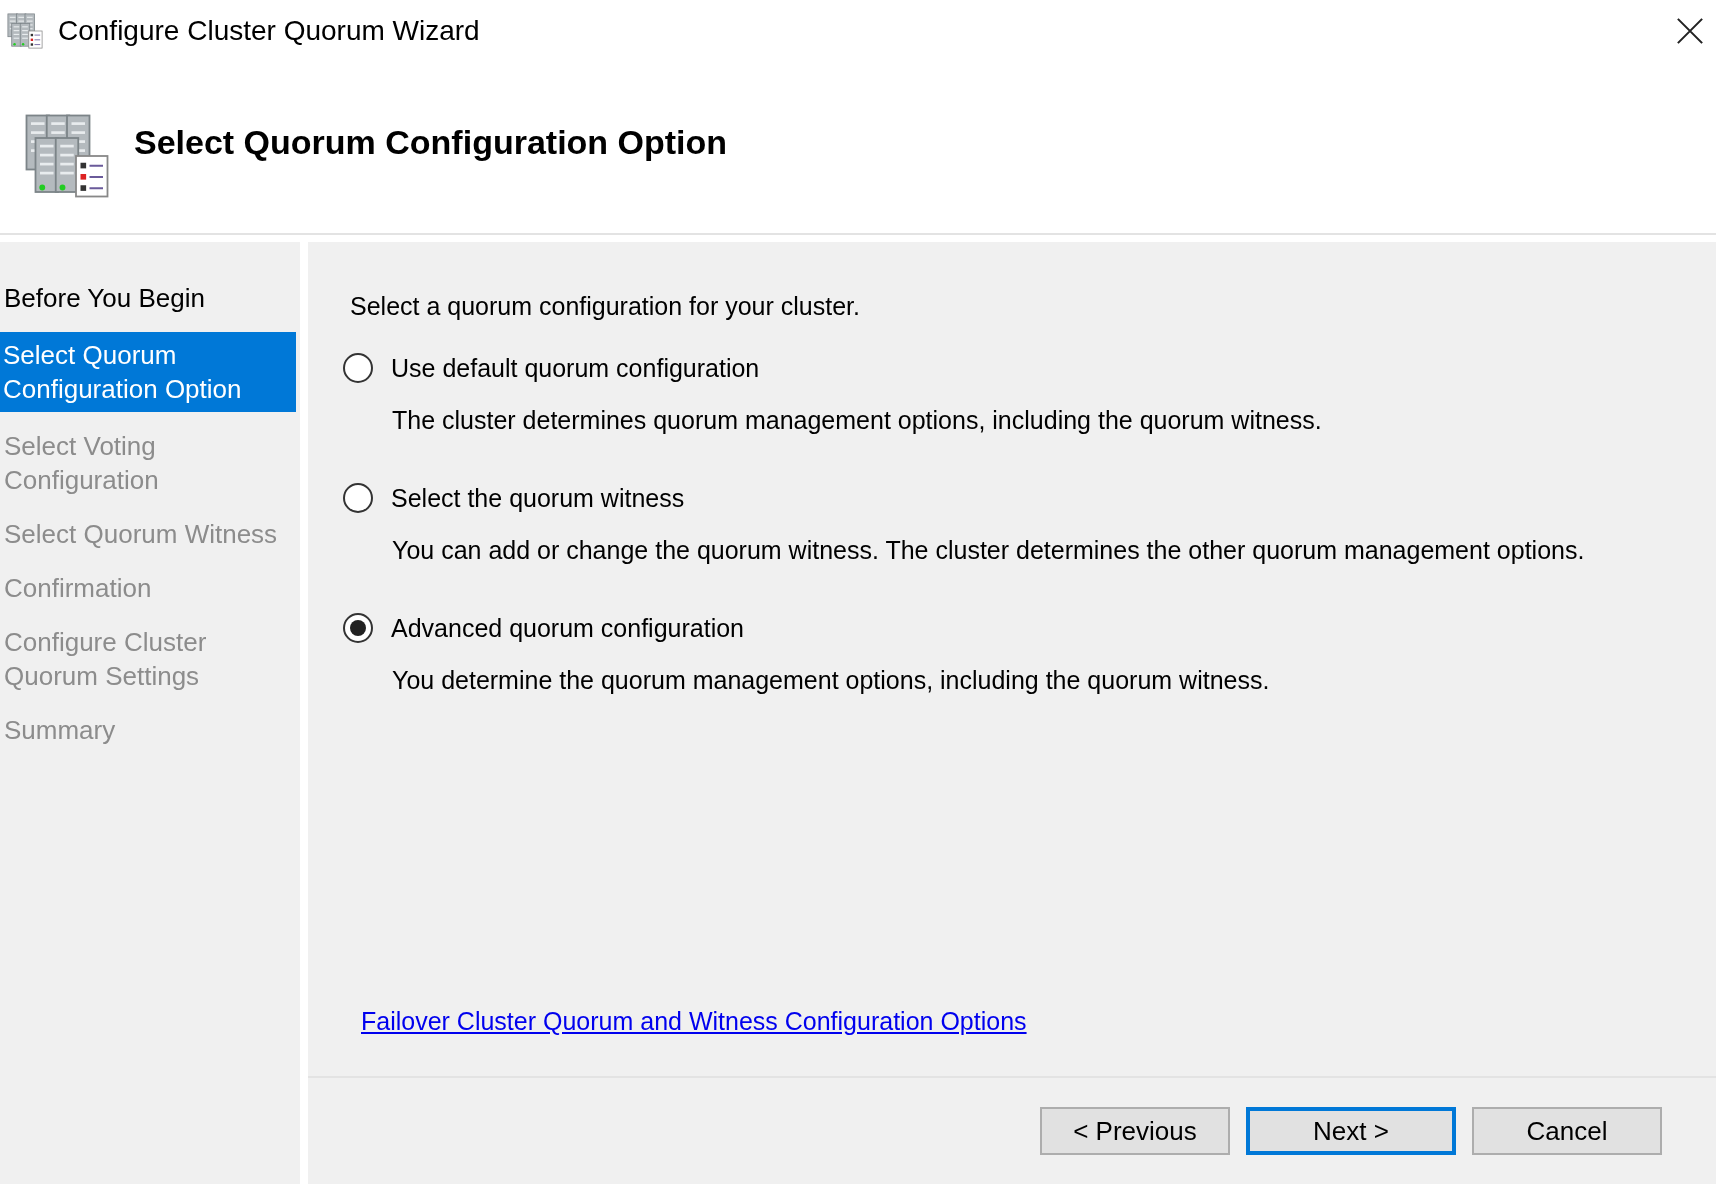  What do you see at coordinates (148, 298) in the screenshot?
I see `step-item: Before You Begin` at bounding box center [148, 298].